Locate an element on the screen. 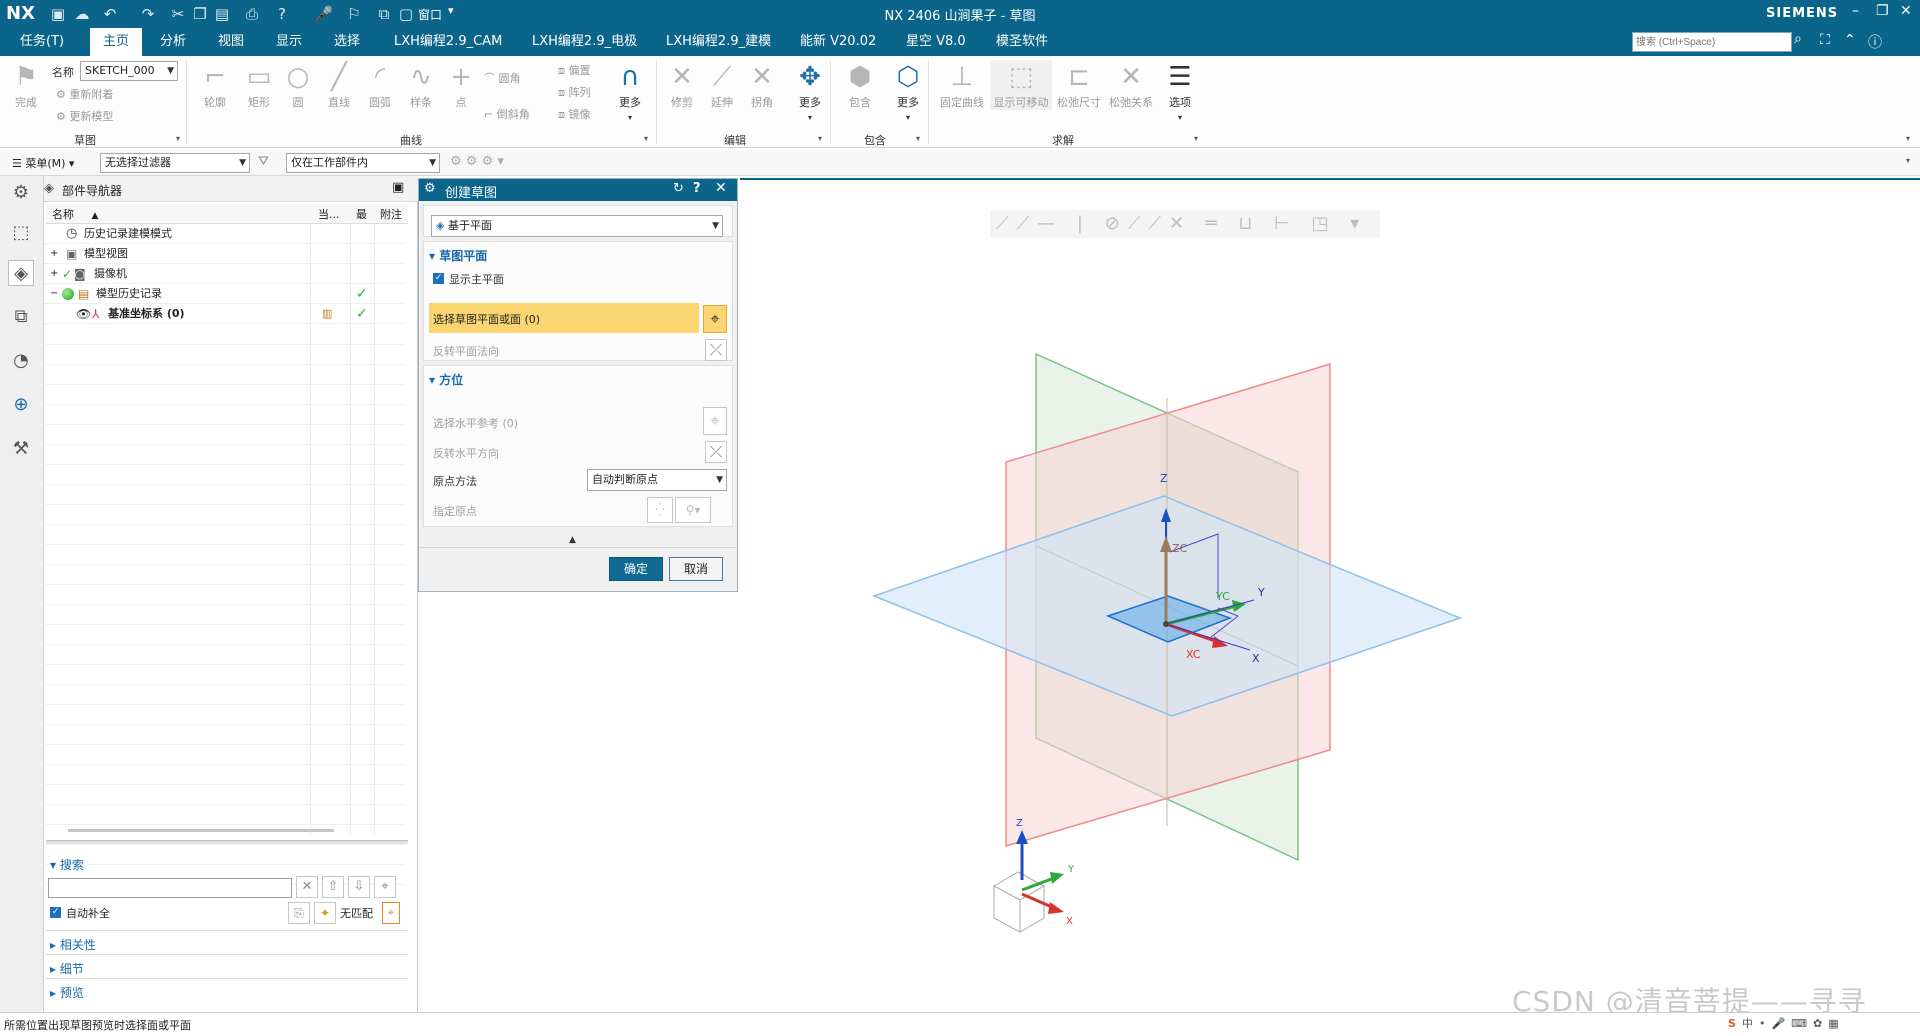 The height and width of the screenshot is (1036, 1920). origin-method-dropdown: 自动判断原点 ▼ is located at coordinates (657, 480).